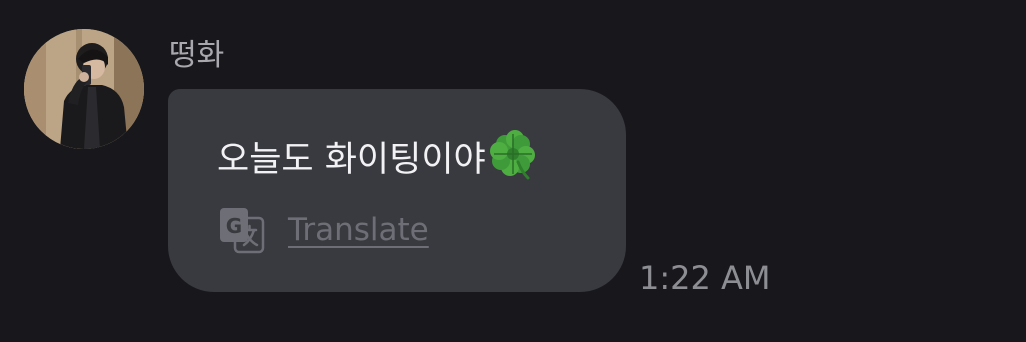  Describe the element at coordinates (197, 55) in the screenshot. I see `sender-name: 떵화` at that location.